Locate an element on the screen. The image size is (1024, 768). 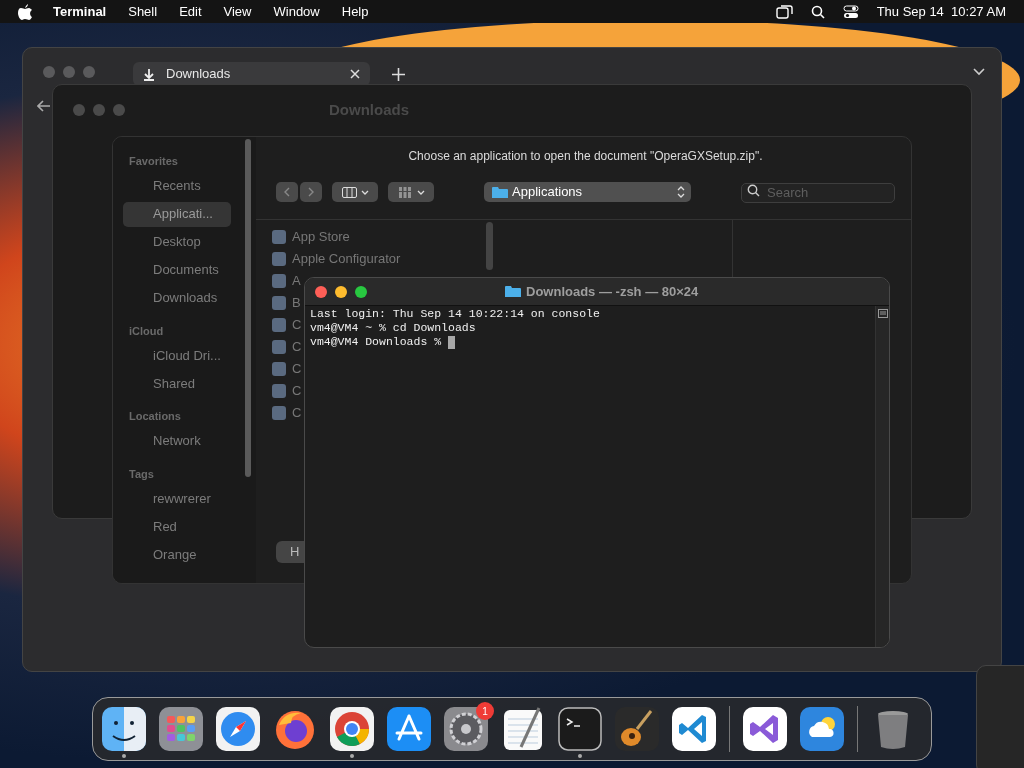
menu-item: Help is located at coordinates (355, 11).